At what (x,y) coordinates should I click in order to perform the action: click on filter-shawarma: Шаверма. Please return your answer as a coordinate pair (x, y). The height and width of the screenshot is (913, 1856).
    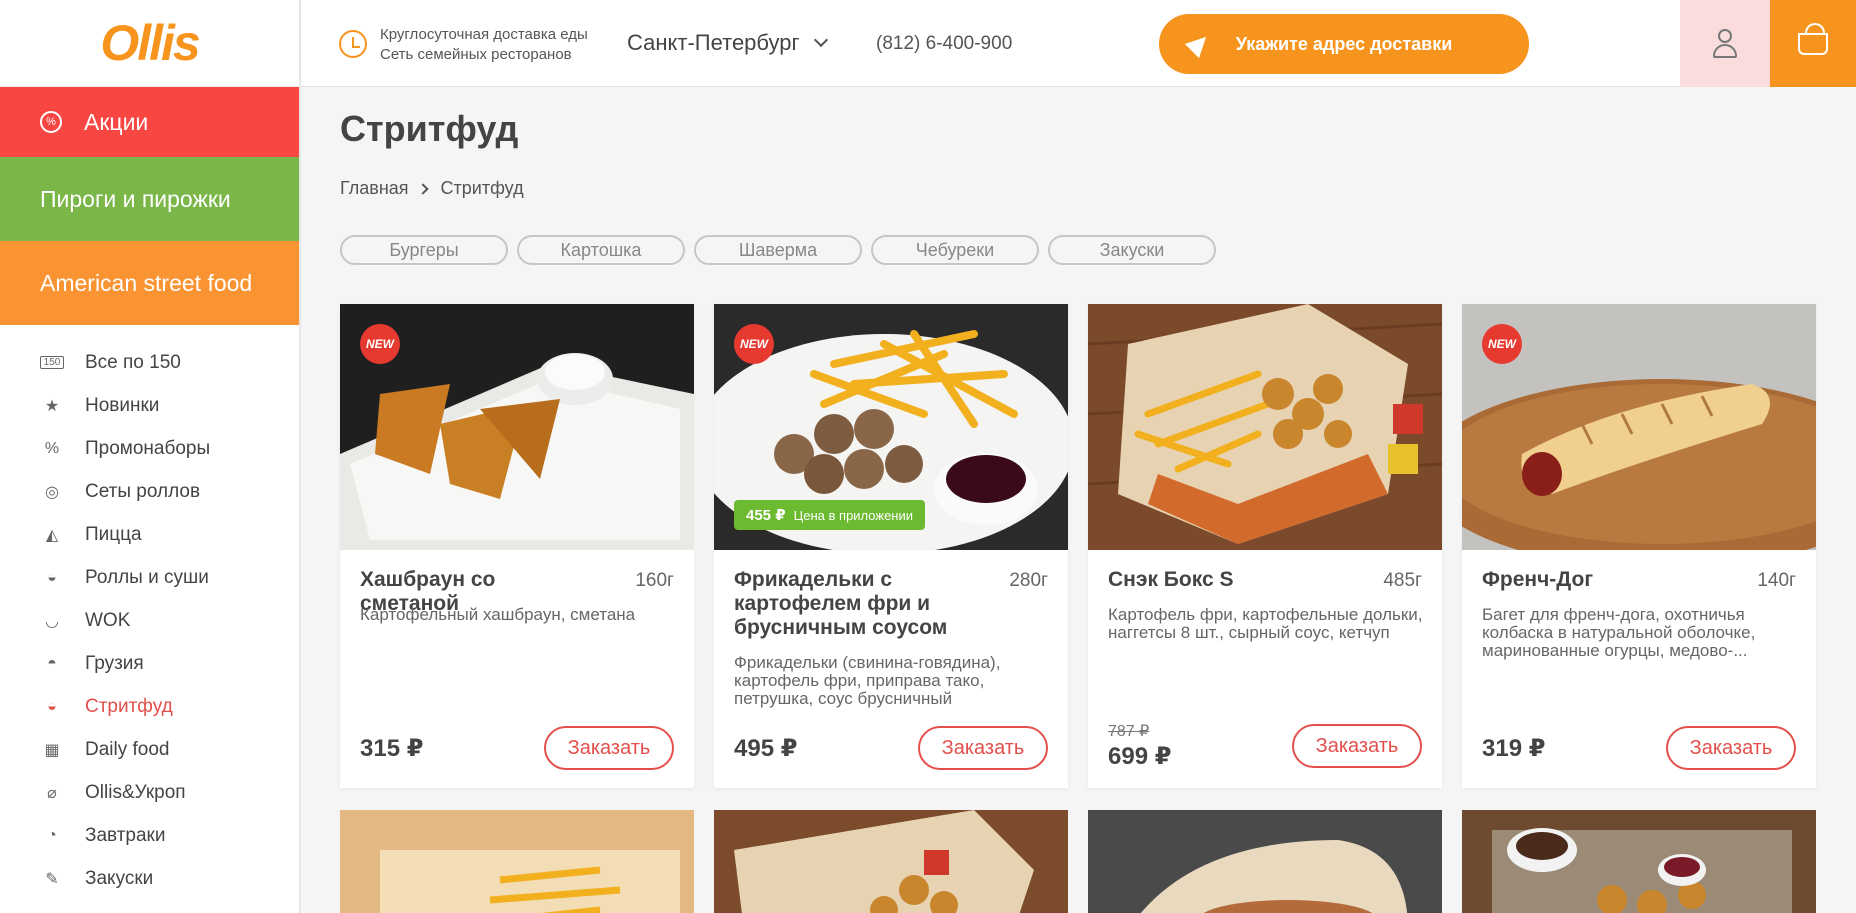
    Looking at the image, I should click on (778, 250).